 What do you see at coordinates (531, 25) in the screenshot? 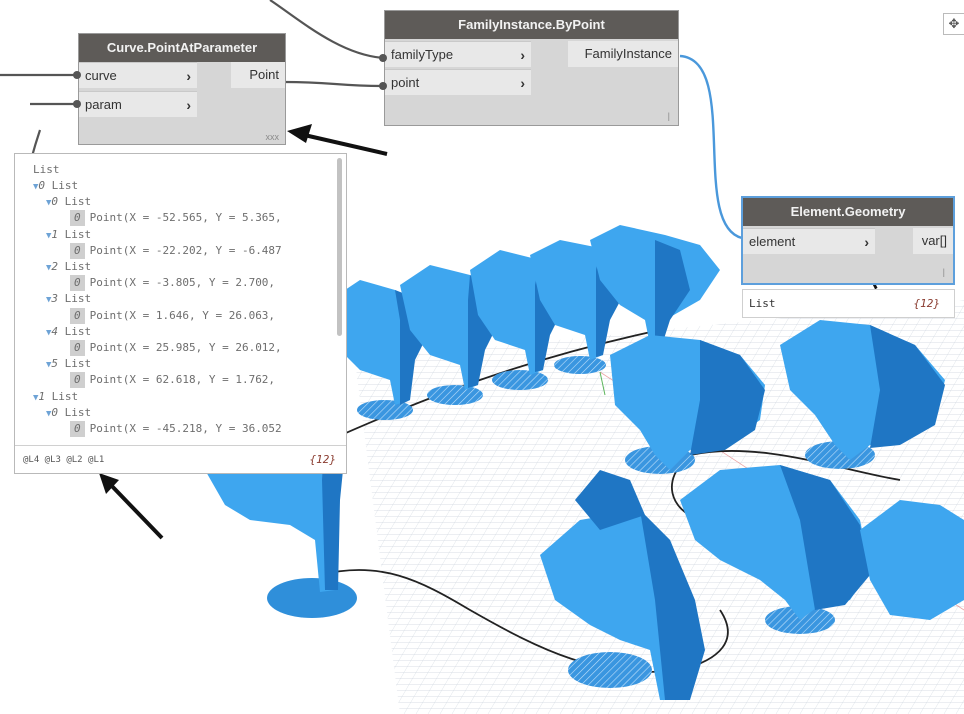
I see `node-title: FamilyInstance.ByPoint` at bounding box center [531, 25].